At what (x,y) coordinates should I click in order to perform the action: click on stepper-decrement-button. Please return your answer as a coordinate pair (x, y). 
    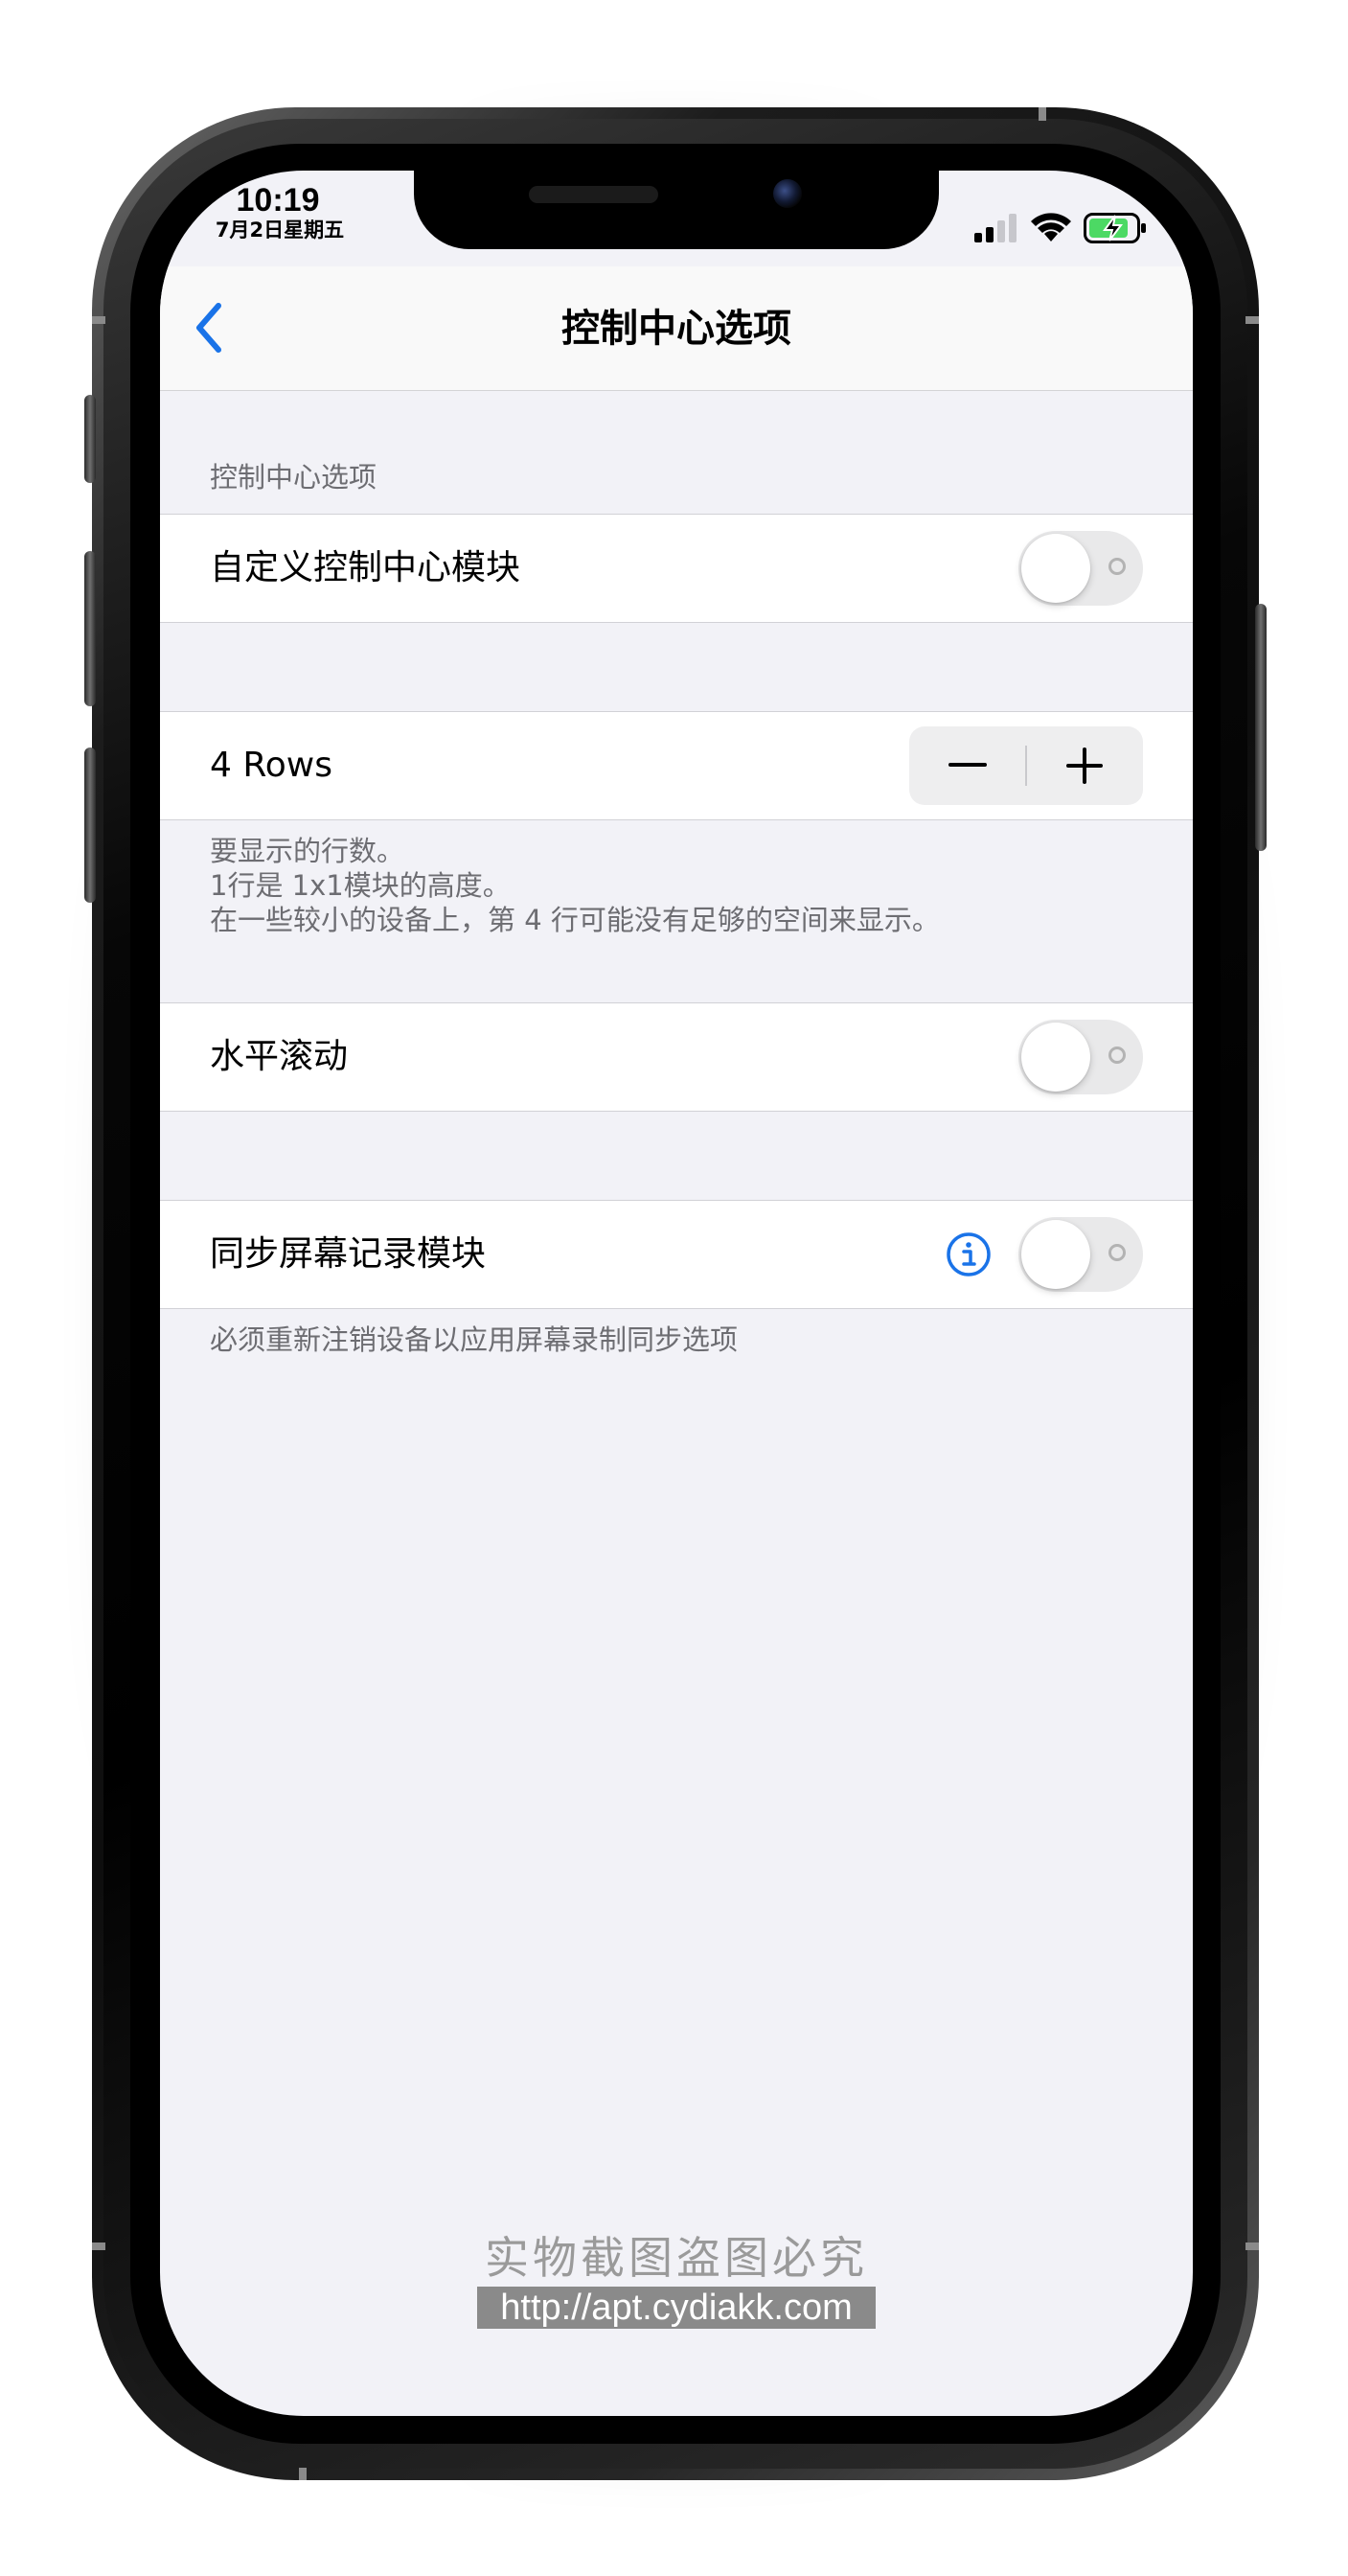
    Looking at the image, I should click on (968, 765).